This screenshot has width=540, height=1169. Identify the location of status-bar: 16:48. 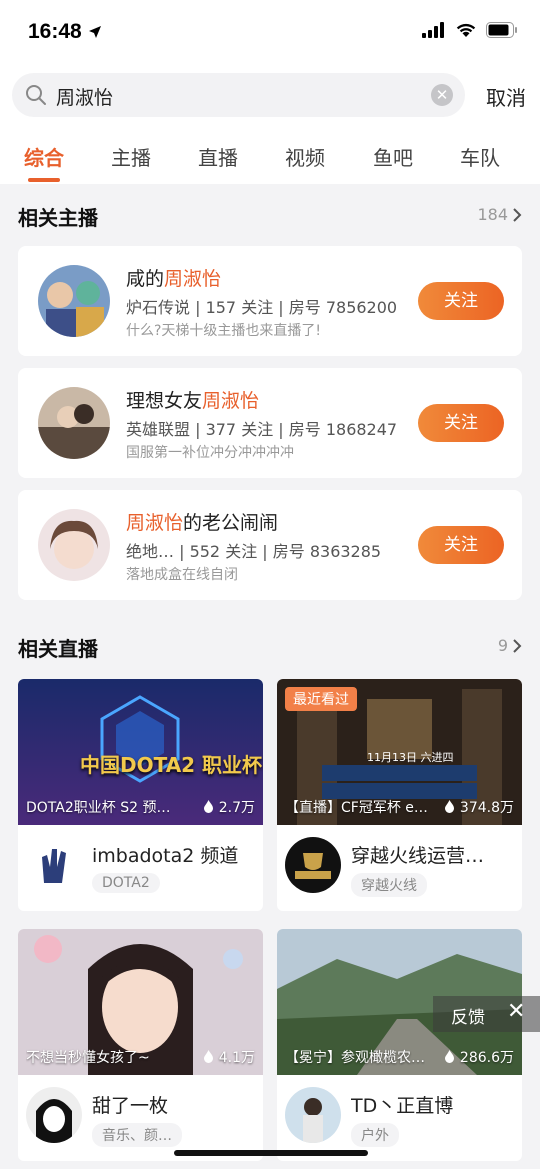
(270, 31).